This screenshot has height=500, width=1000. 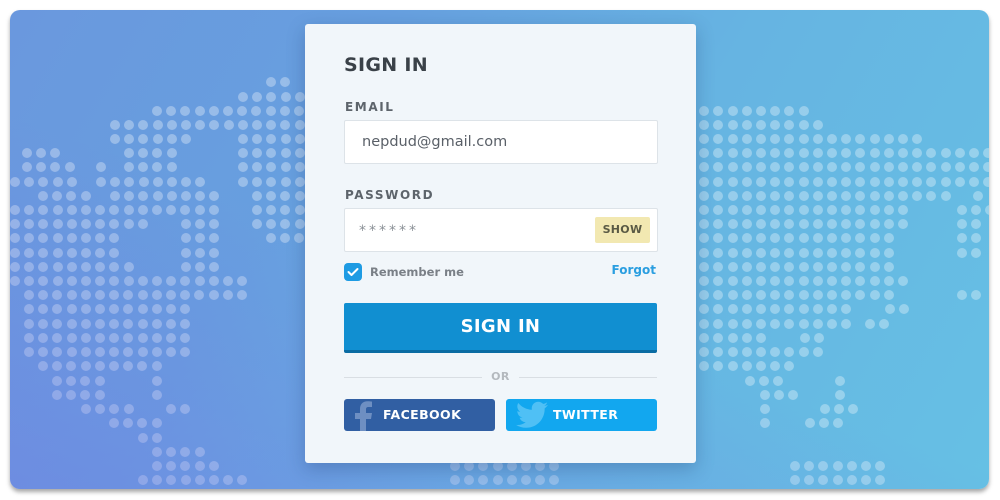 I want to click on facebook-login-button: FACEBOOK, so click(x=419, y=415).